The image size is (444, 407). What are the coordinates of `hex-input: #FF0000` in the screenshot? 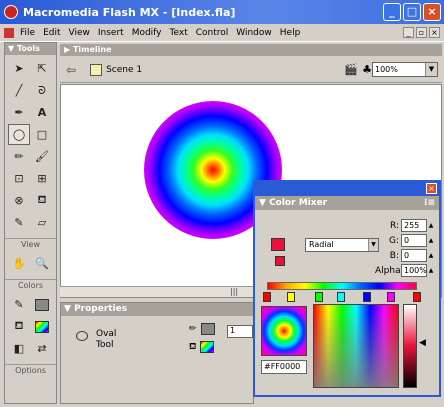 It's located at (284, 367).